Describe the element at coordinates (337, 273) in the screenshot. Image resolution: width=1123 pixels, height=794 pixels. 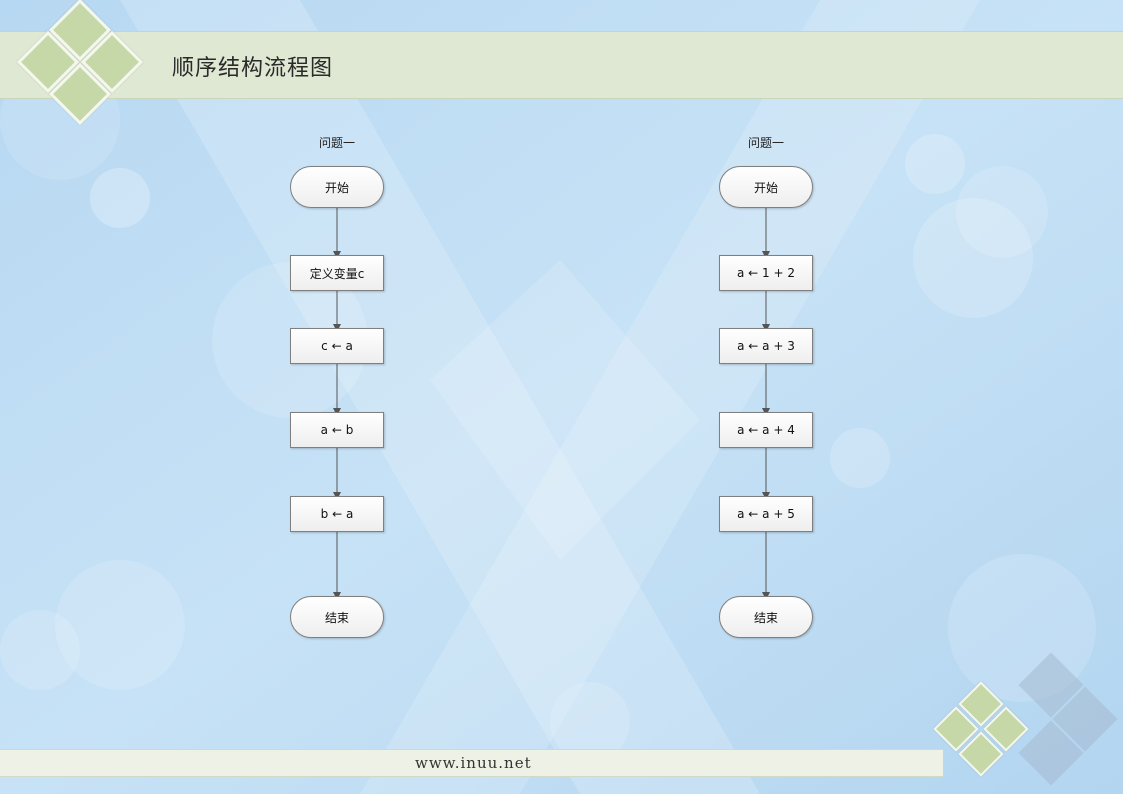
I see `flowchart-1-step-1: 定义变量c` at that location.